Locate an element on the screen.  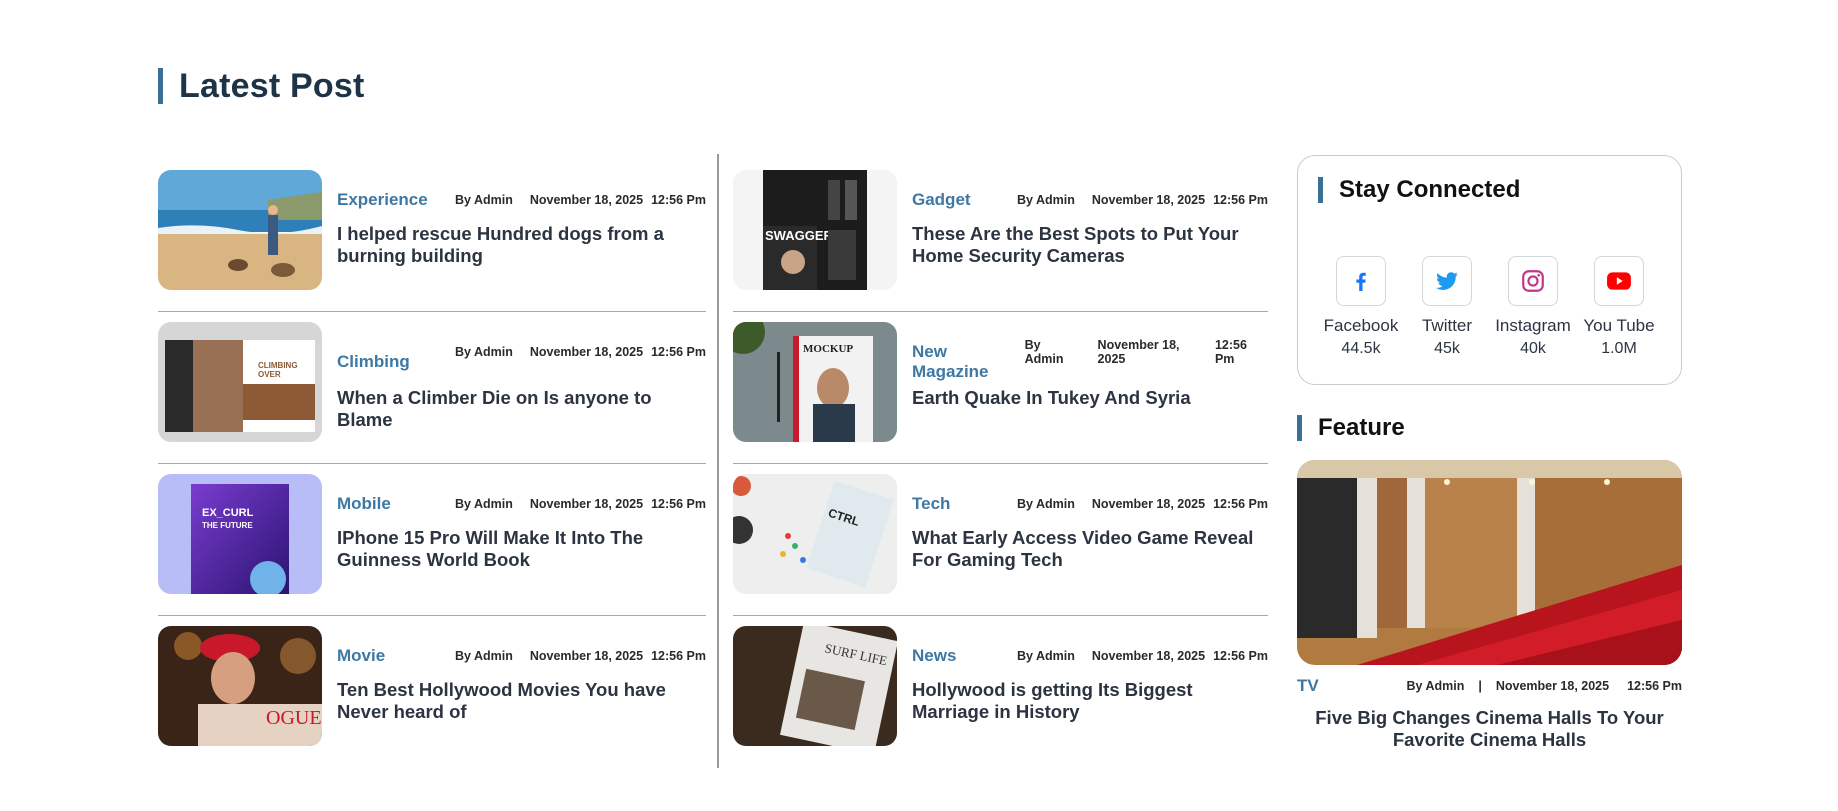
youtube-button is located at coordinates (1619, 281).